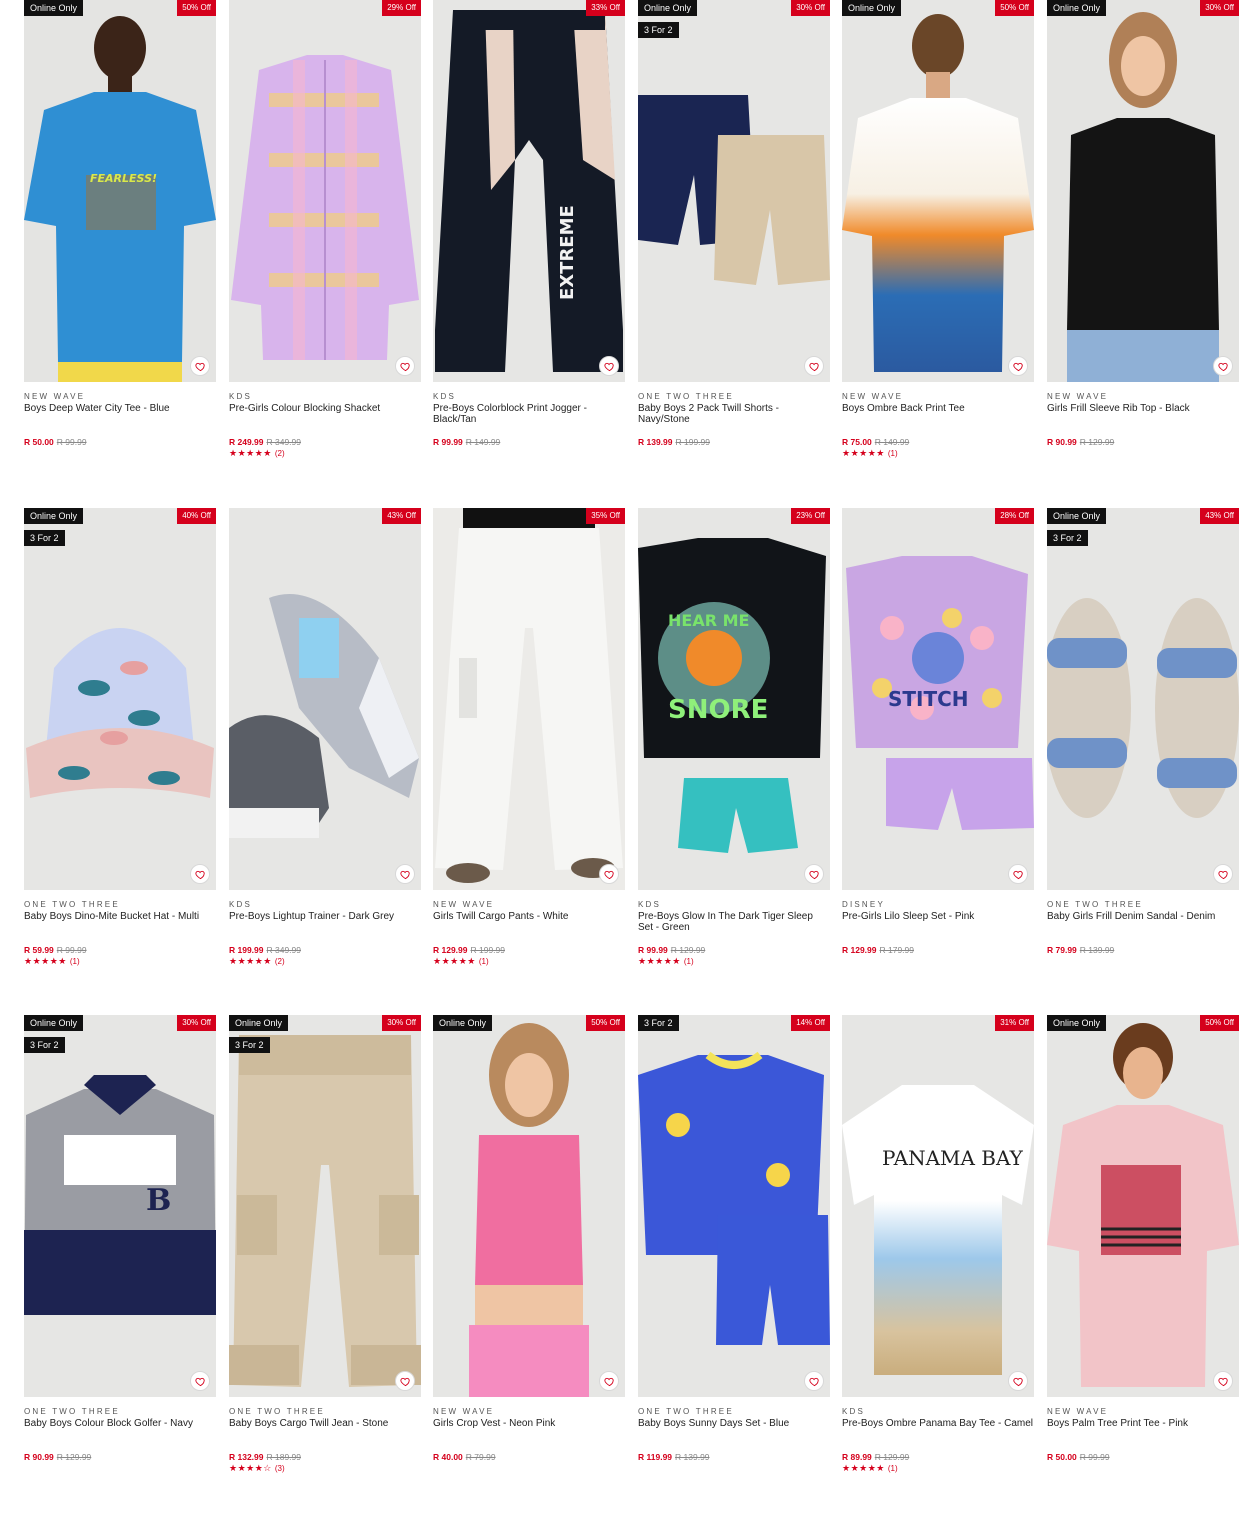 The image size is (1250, 1514). What do you see at coordinates (605, 516) in the screenshot?
I see `discount-badge: 35% Off` at bounding box center [605, 516].